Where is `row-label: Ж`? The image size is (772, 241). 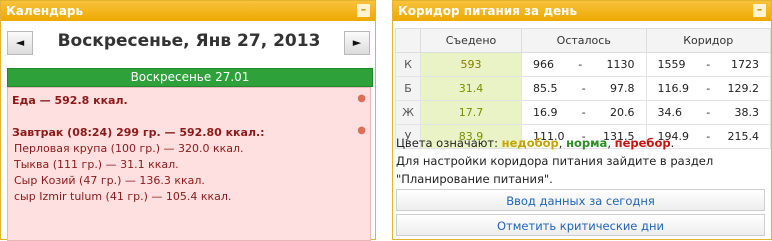 row-label: Ж is located at coordinates (408, 112).